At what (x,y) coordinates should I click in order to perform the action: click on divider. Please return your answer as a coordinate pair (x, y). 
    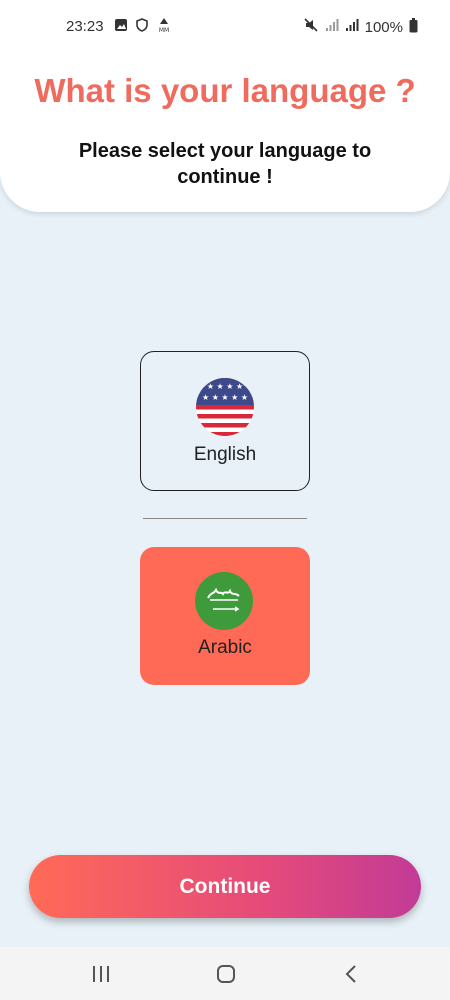
    Looking at the image, I should click on (225, 518).